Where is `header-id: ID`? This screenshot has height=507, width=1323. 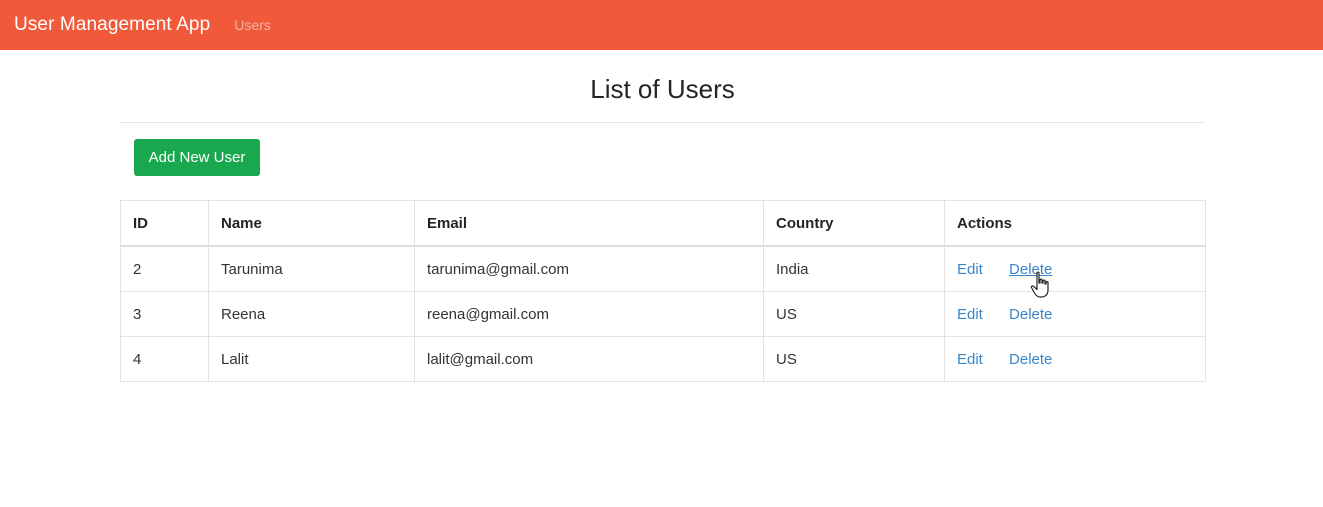
header-id: ID is located at coordinates (164, 223).